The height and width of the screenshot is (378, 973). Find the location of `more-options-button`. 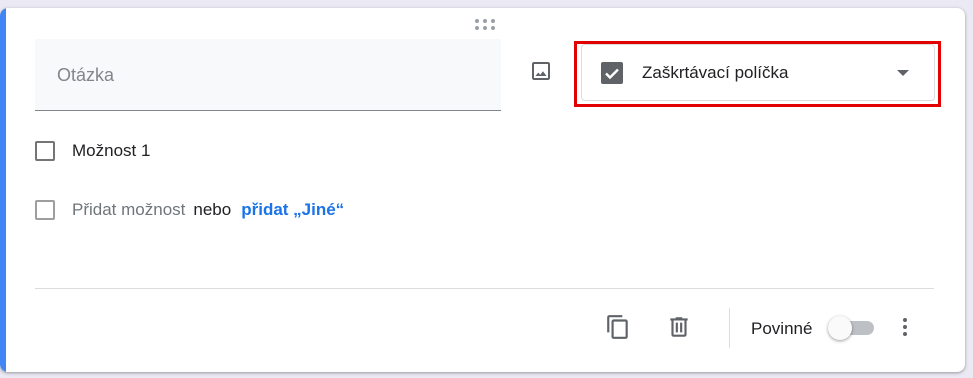

more-options-button is located at coordinates (905, 327).